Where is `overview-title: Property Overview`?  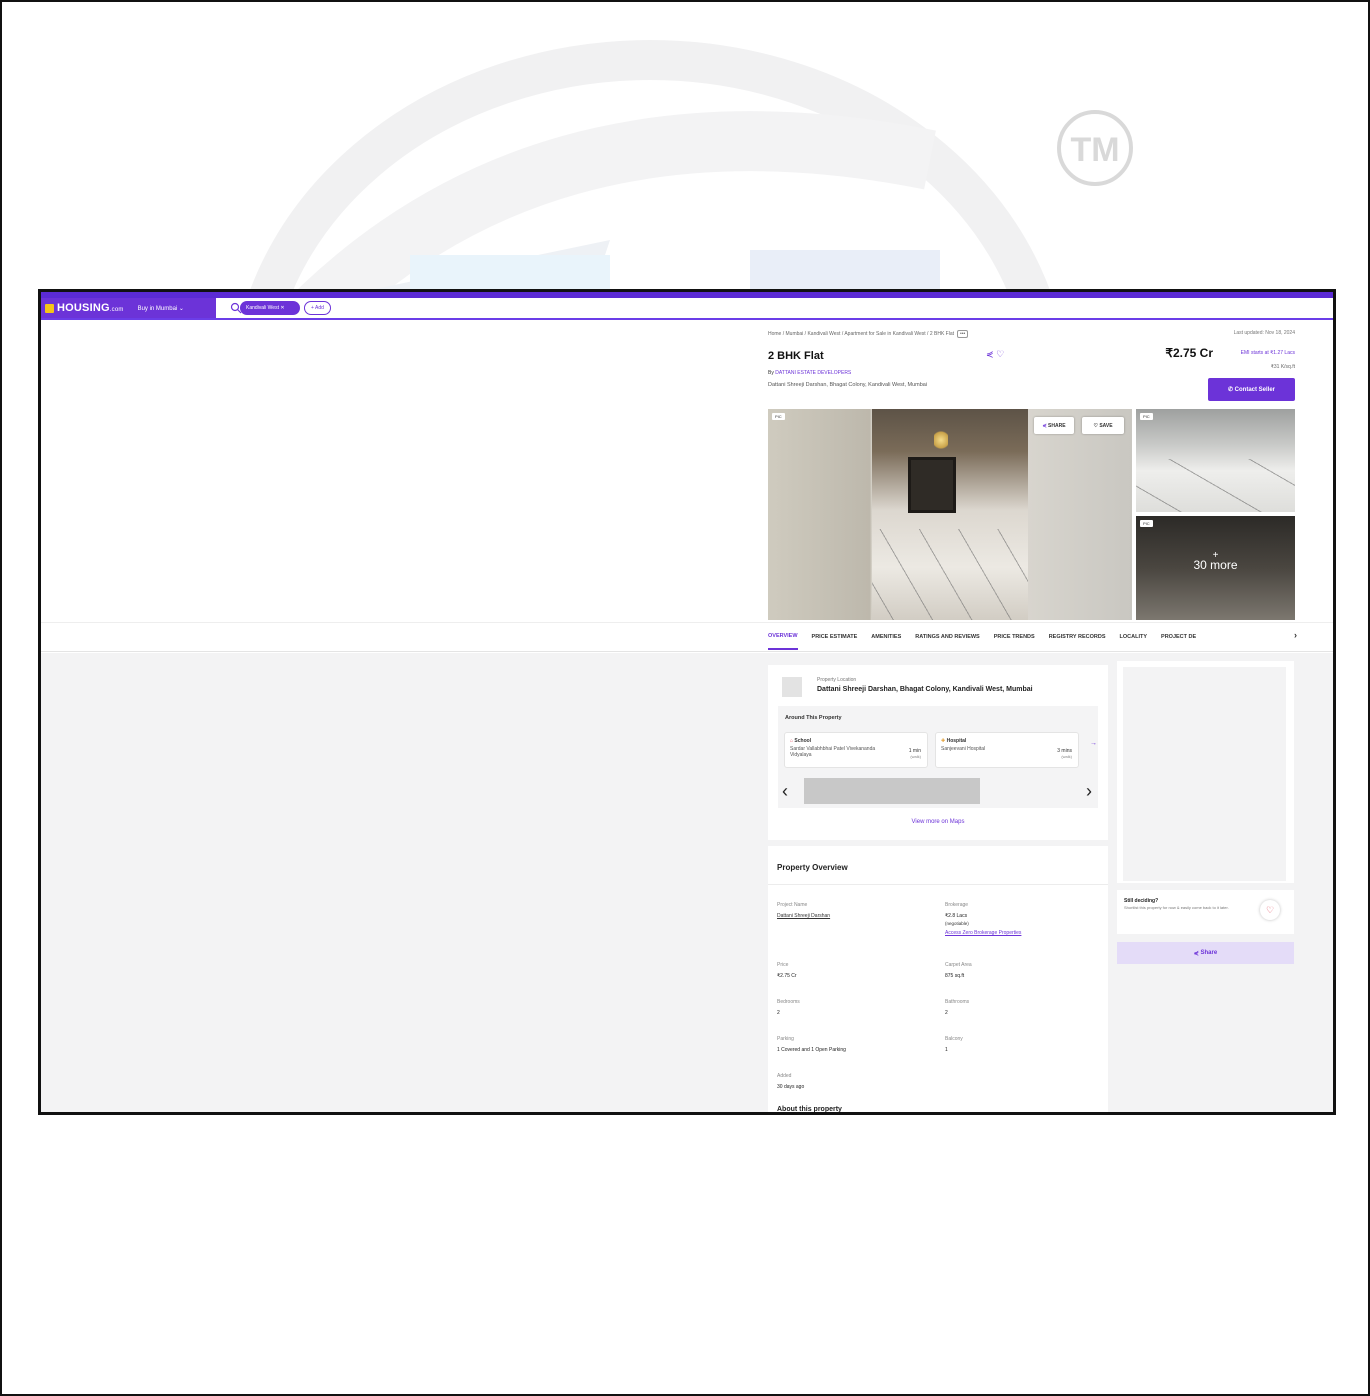 overview-title: Property Overview is located at coordinates (812, 867).